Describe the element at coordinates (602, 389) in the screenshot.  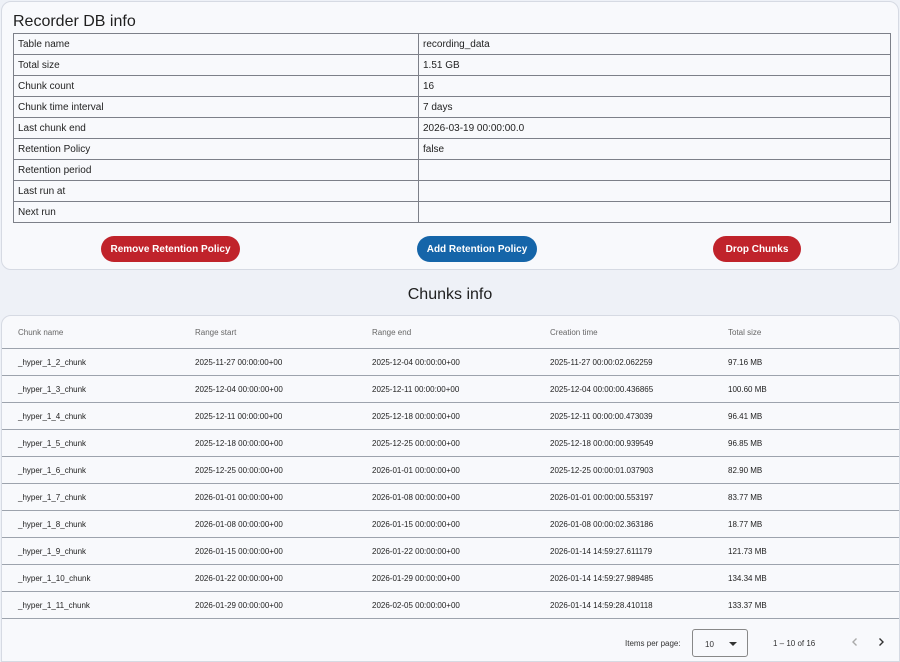
I see `creation-time-cell: 2025-12-04 00:00:00.436865` at that location.